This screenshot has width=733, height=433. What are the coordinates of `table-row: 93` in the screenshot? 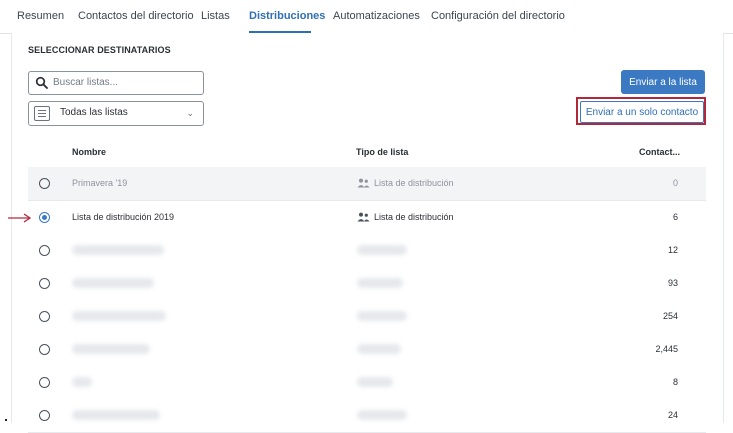 It's located at (367, 284).